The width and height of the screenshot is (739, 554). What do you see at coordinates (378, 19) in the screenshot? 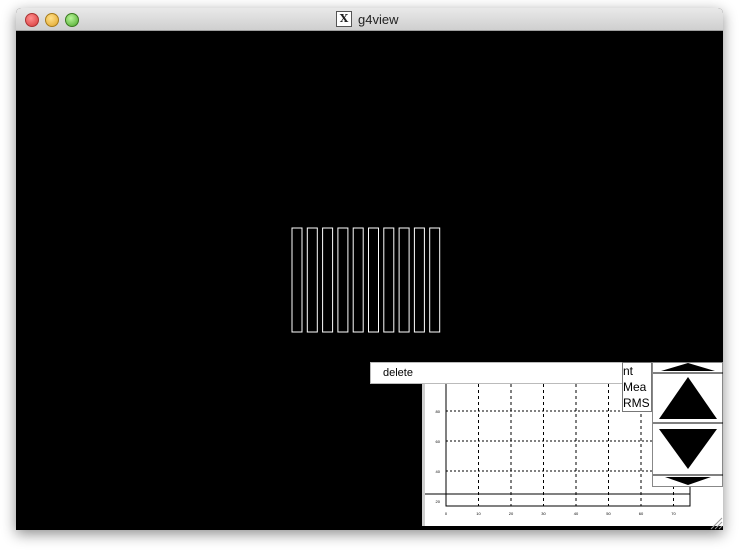
I see `window-title: g4view` at bounding box center [378, 19].